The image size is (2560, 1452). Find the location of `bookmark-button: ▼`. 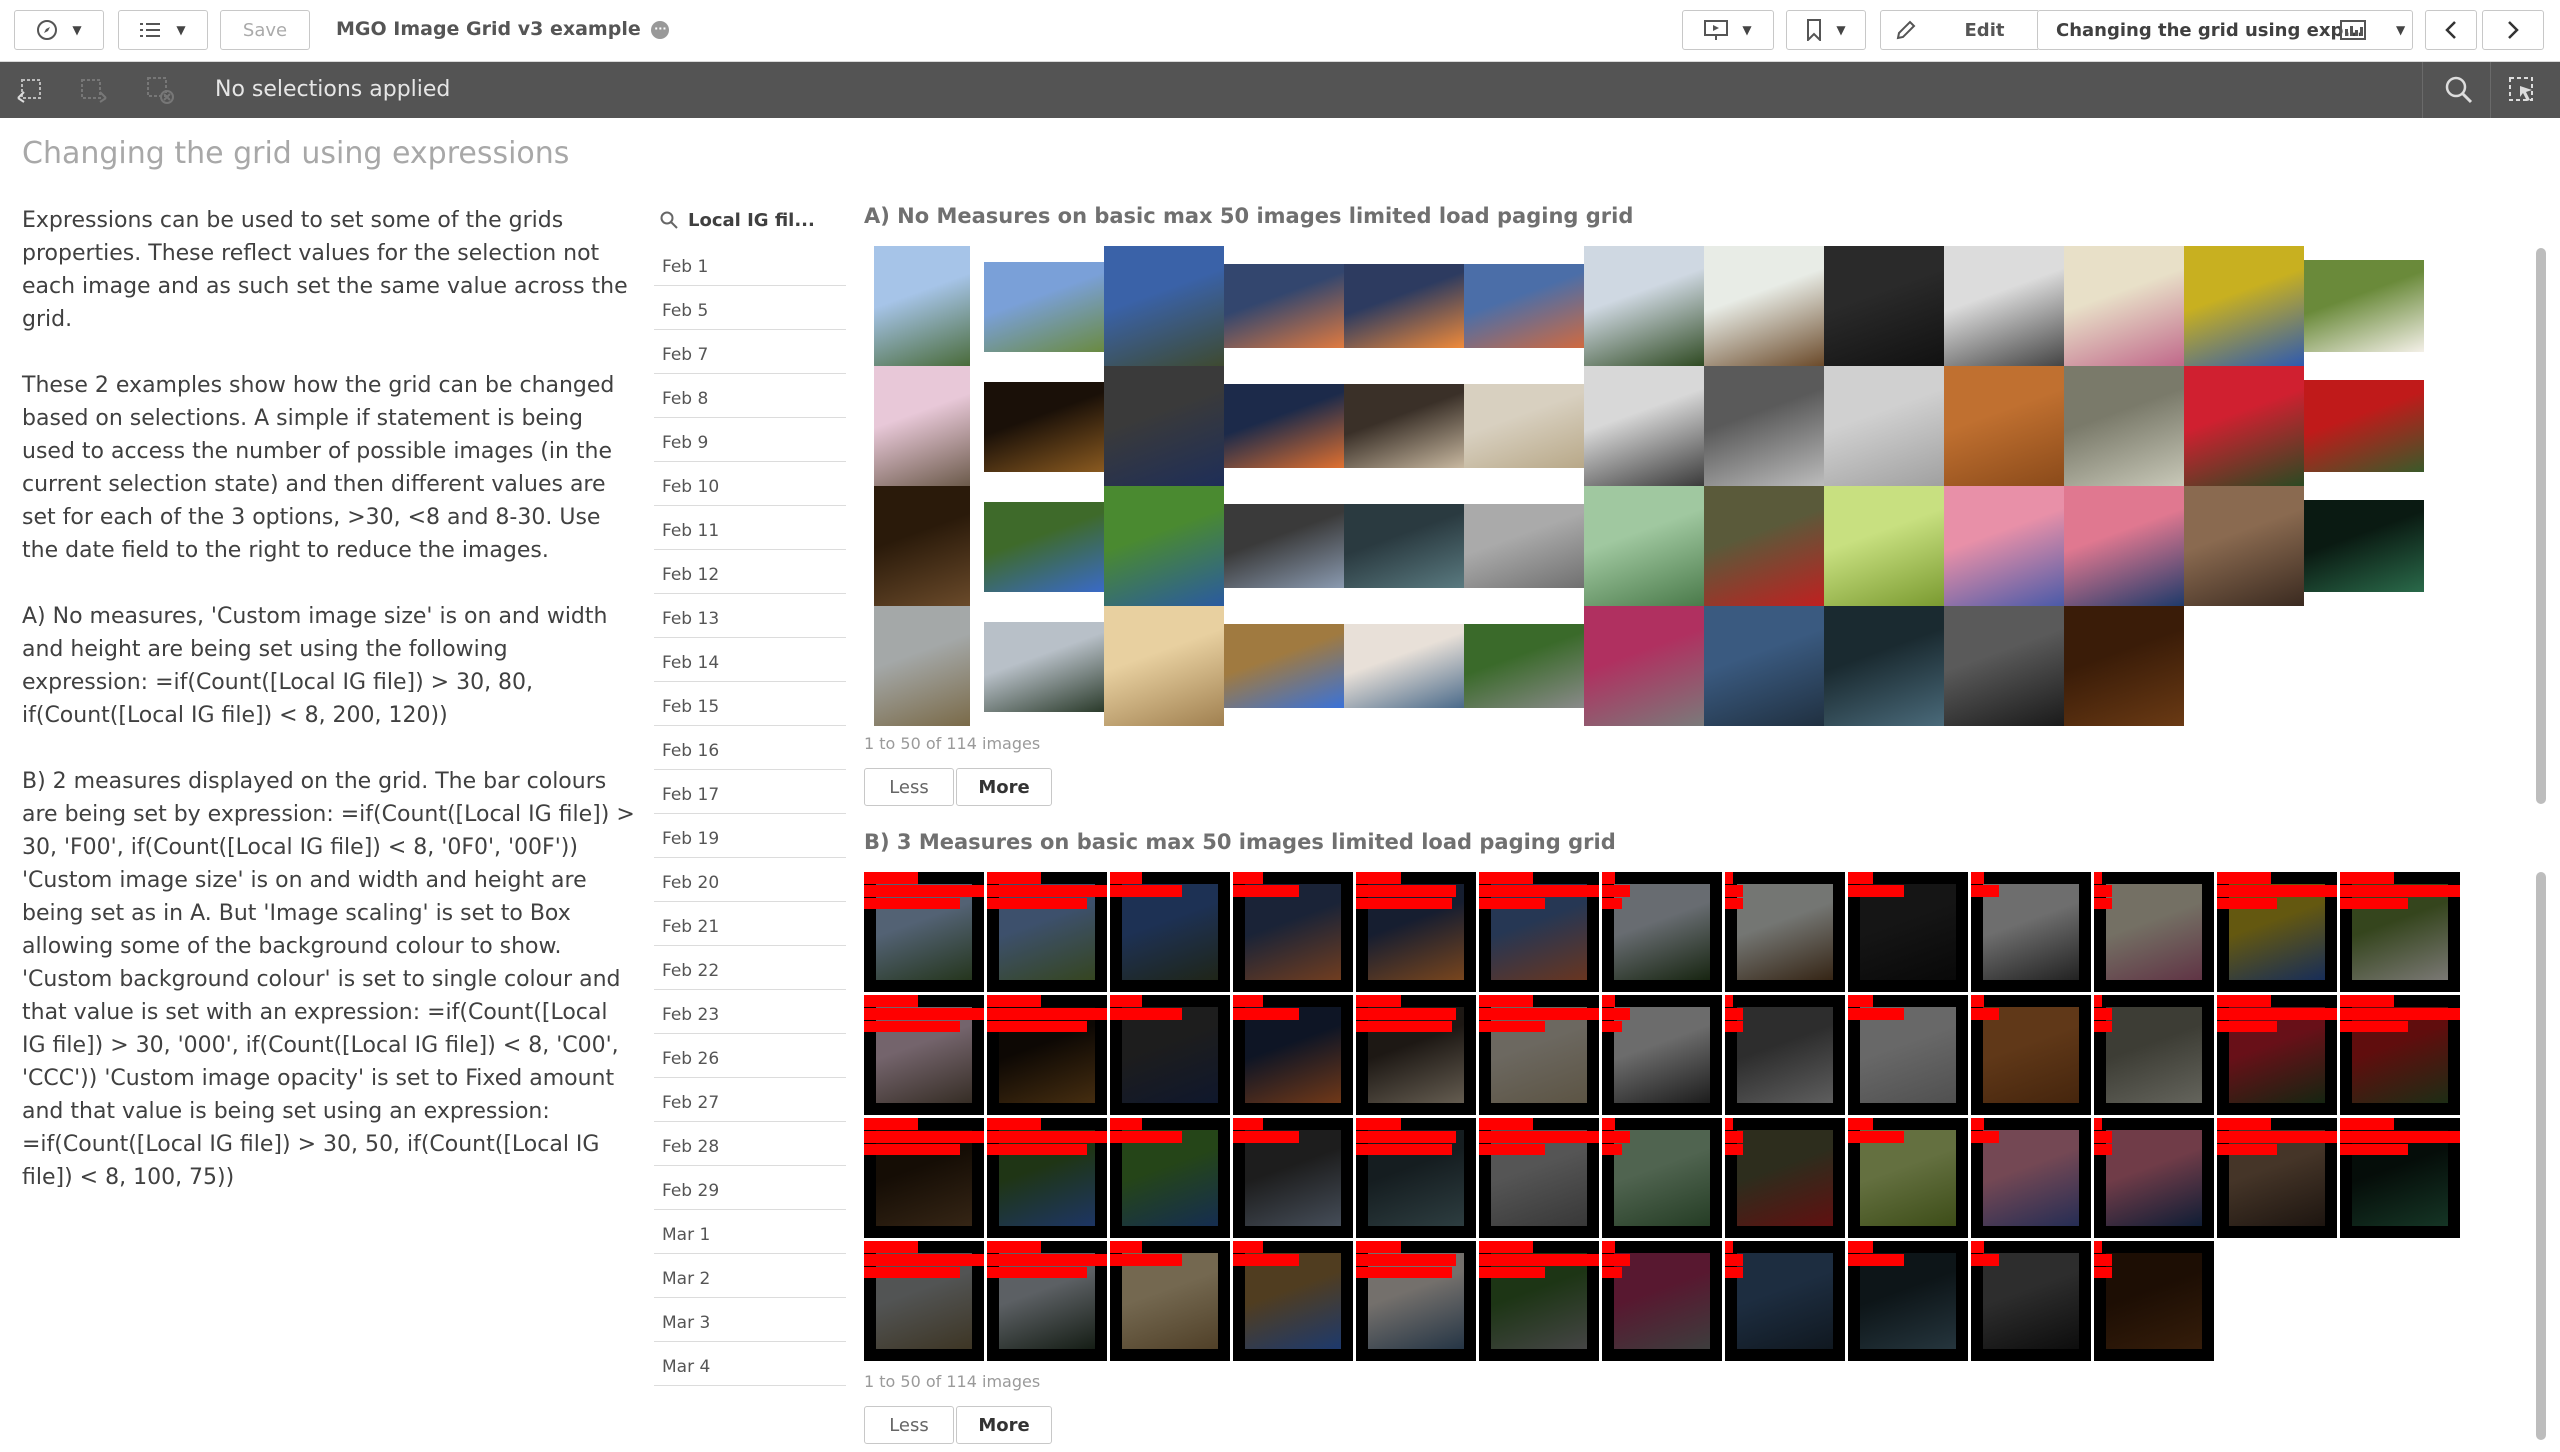

bookmark-button: ▼ is located at coordinates (1826, 30).